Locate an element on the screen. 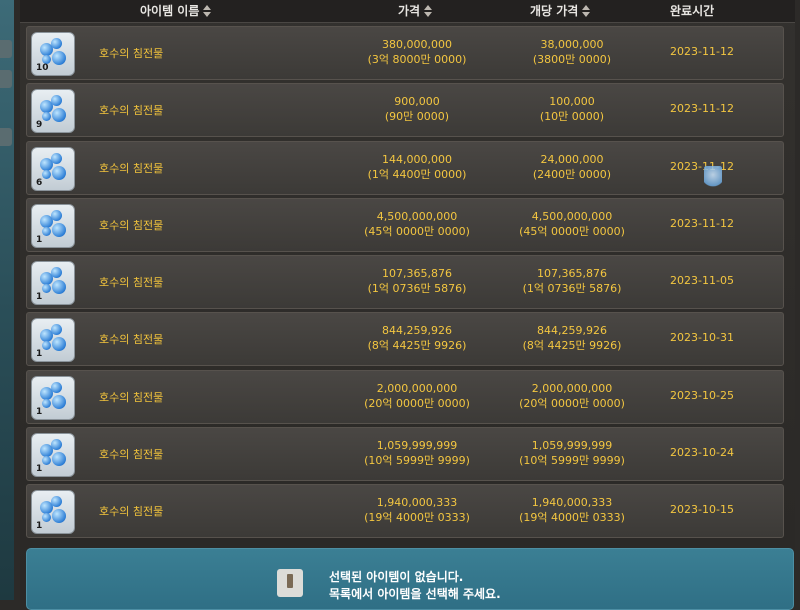 This screenshot has height=610, width=800. unit-price-korean: (20억 0000만 0000) is located at coordinates (572, 403).